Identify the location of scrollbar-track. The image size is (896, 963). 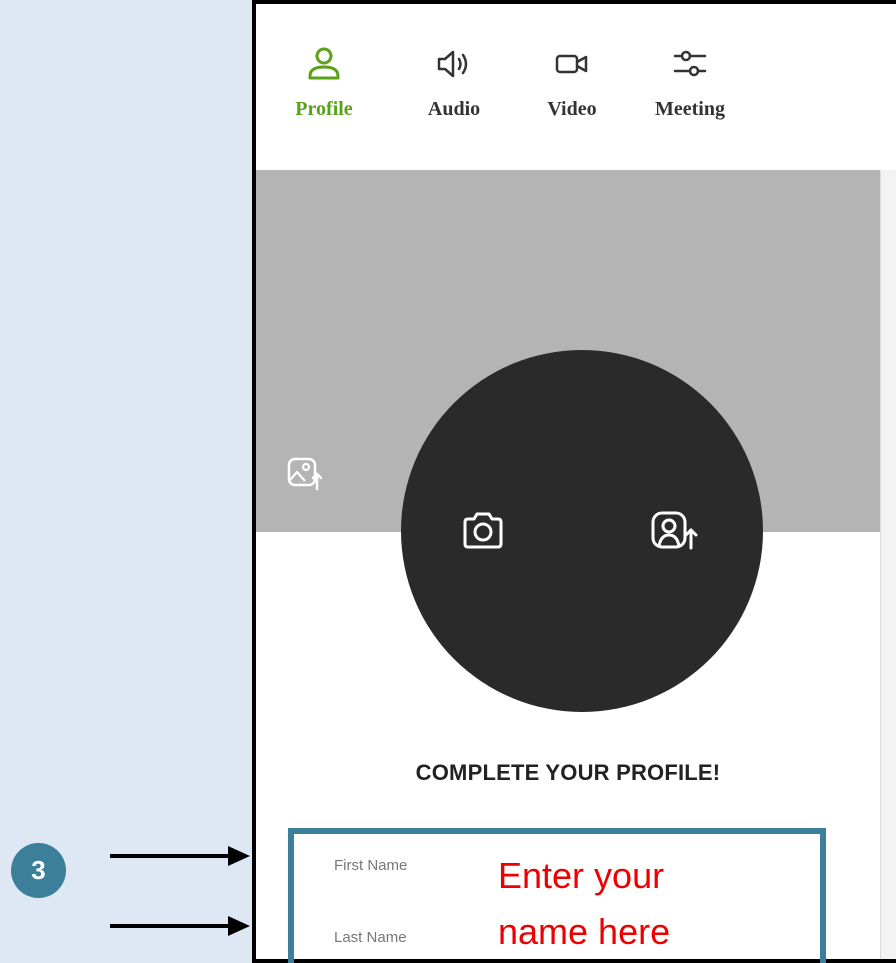
(888, 564).